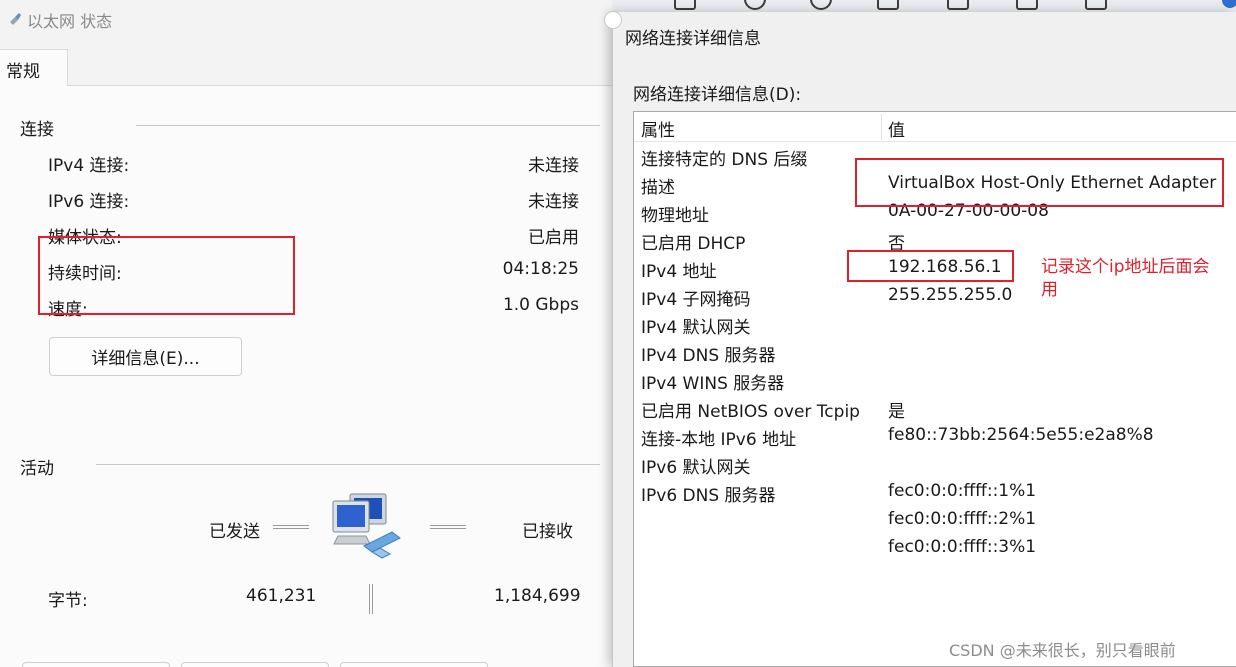 This screenshot has width=1236, height=667. What do you see at coordinates (713, 384) in the screenshot?
I see `row-ipv4-wins-property: IPv4 WINS 服务器` at bounding box center [713, 384].